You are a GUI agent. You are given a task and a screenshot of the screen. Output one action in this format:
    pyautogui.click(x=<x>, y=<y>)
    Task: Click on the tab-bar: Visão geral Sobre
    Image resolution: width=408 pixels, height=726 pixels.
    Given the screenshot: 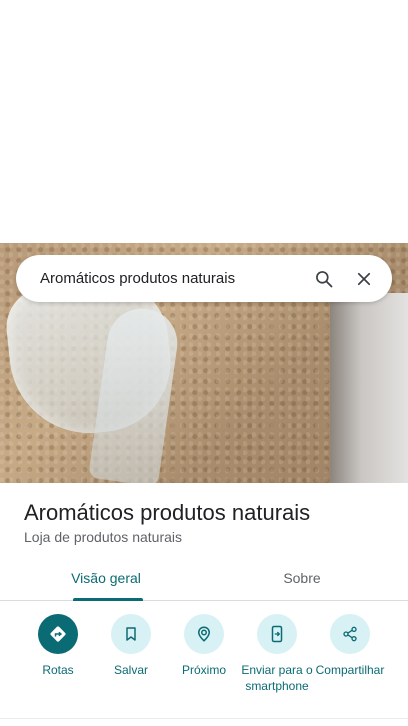 What is the action you would take?
    pyautogui.click(x=204, y=578)
    